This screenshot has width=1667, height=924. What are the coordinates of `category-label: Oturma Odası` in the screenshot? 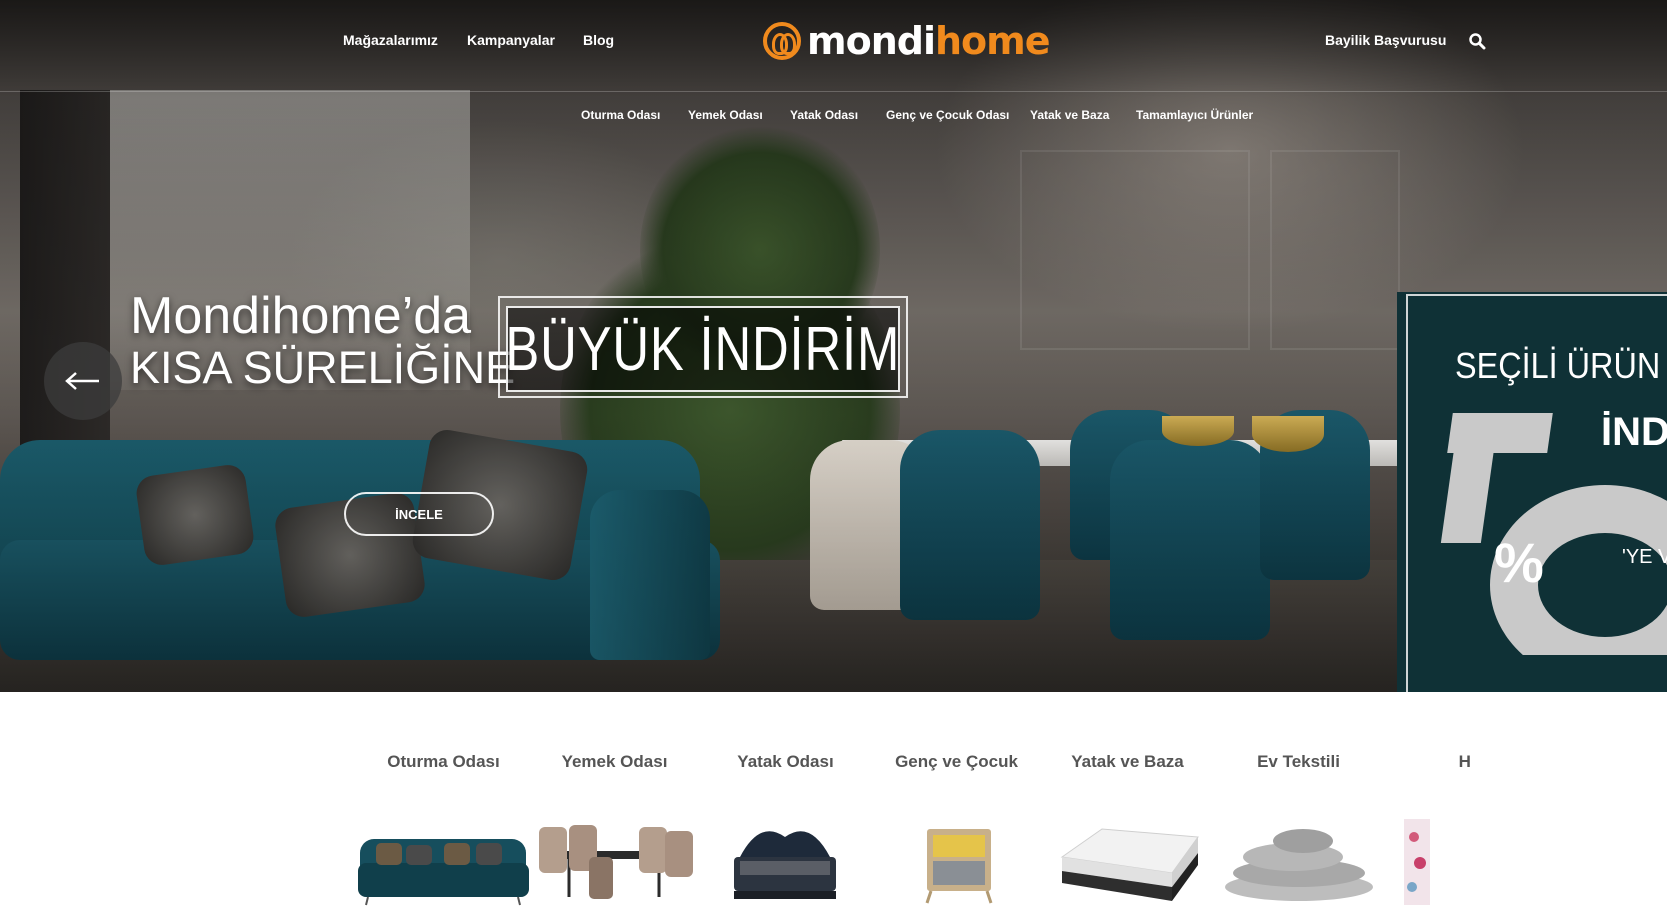 It's located at (443, 761).